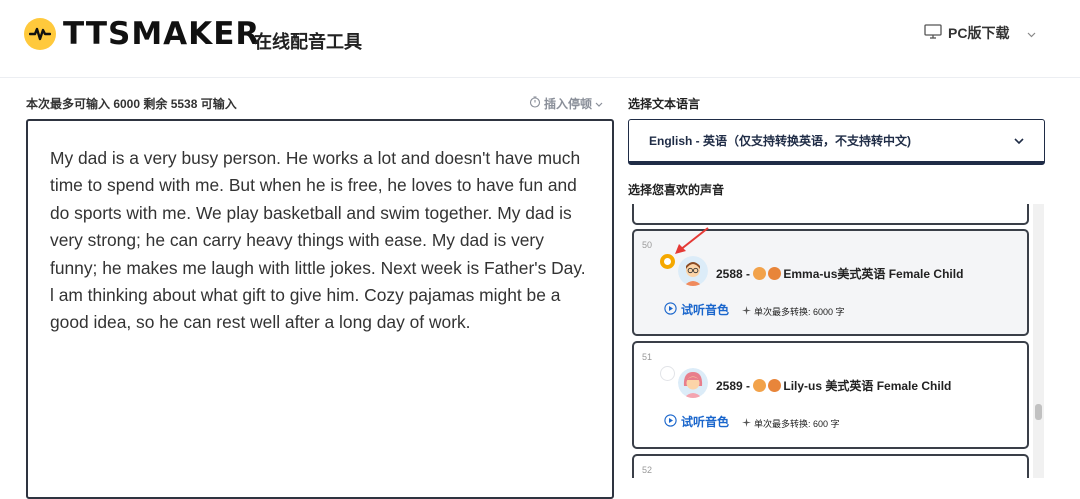 The width and height of the screenshot is (1080, 499). What do you see at coordinates (308, 42) in the screenshot?
I see `brand-subtitle: 在线配音工具` at bounding box center [308, 42].